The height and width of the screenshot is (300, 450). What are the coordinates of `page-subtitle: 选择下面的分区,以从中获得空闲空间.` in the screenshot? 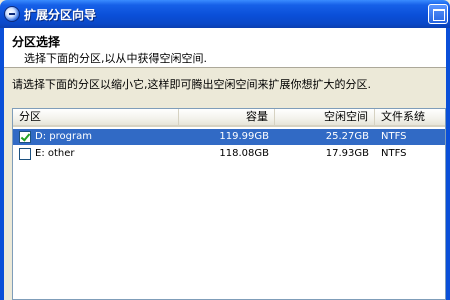 It's located at (115, 58).